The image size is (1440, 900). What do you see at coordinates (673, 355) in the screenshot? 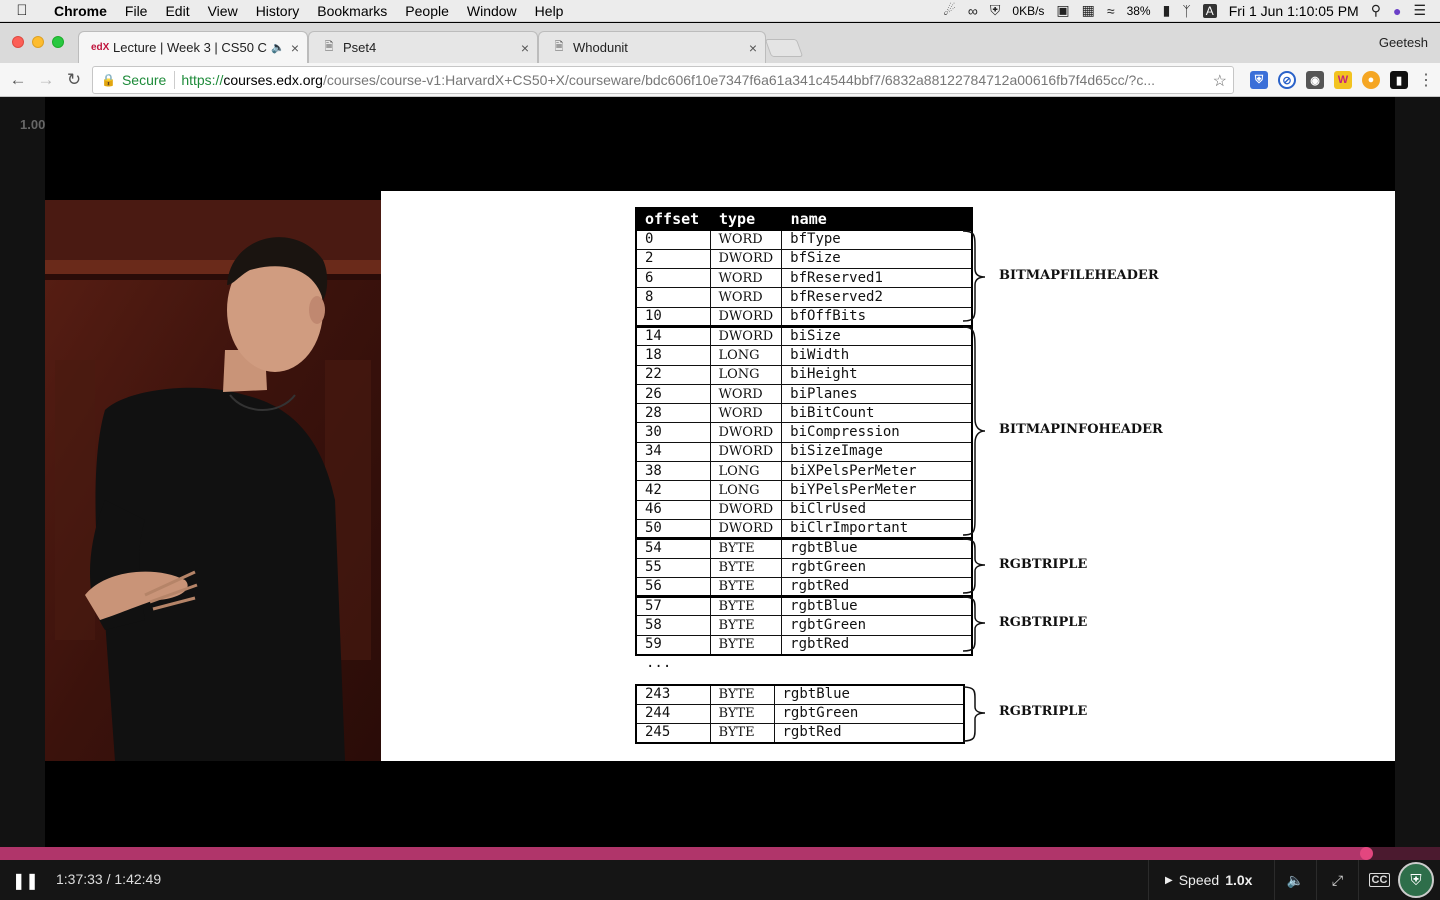
I see `offset-cell: 18` at bounding box center [673, 355].